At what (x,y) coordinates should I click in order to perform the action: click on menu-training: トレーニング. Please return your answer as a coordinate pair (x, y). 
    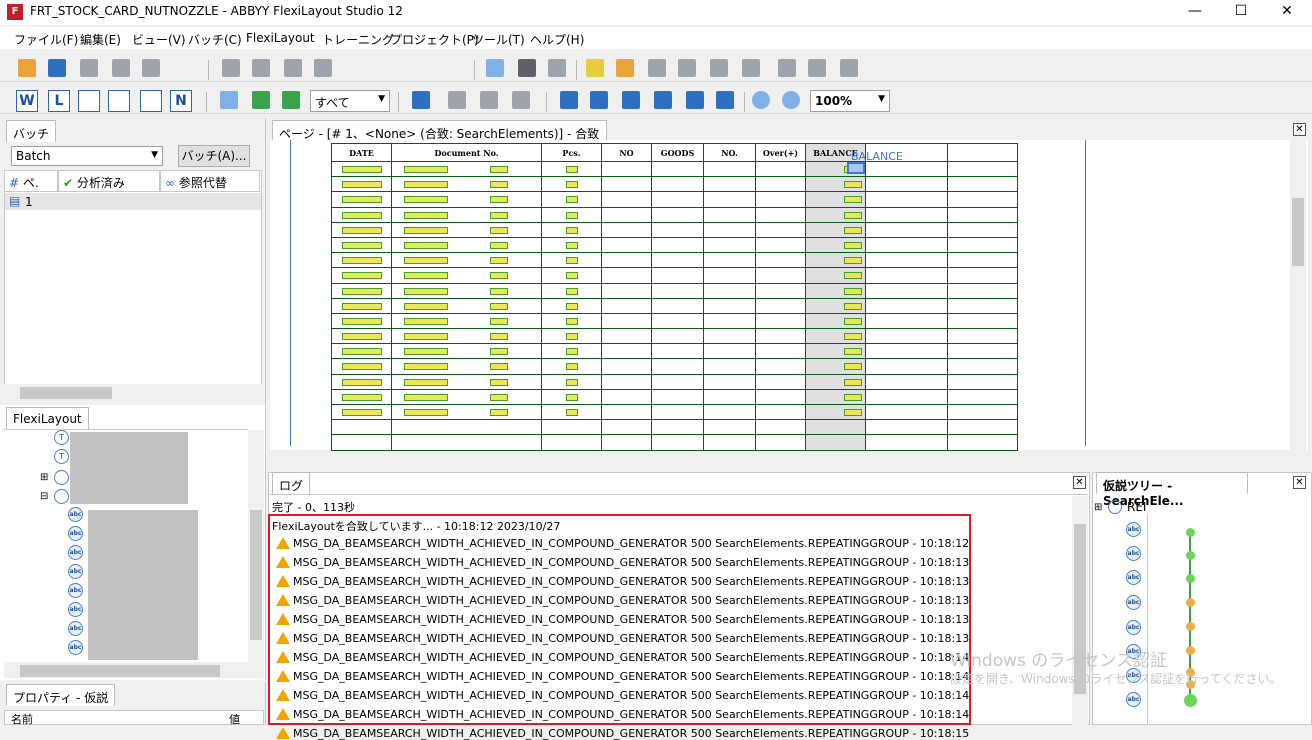
    Looking at the image, I should click on (358, 39).